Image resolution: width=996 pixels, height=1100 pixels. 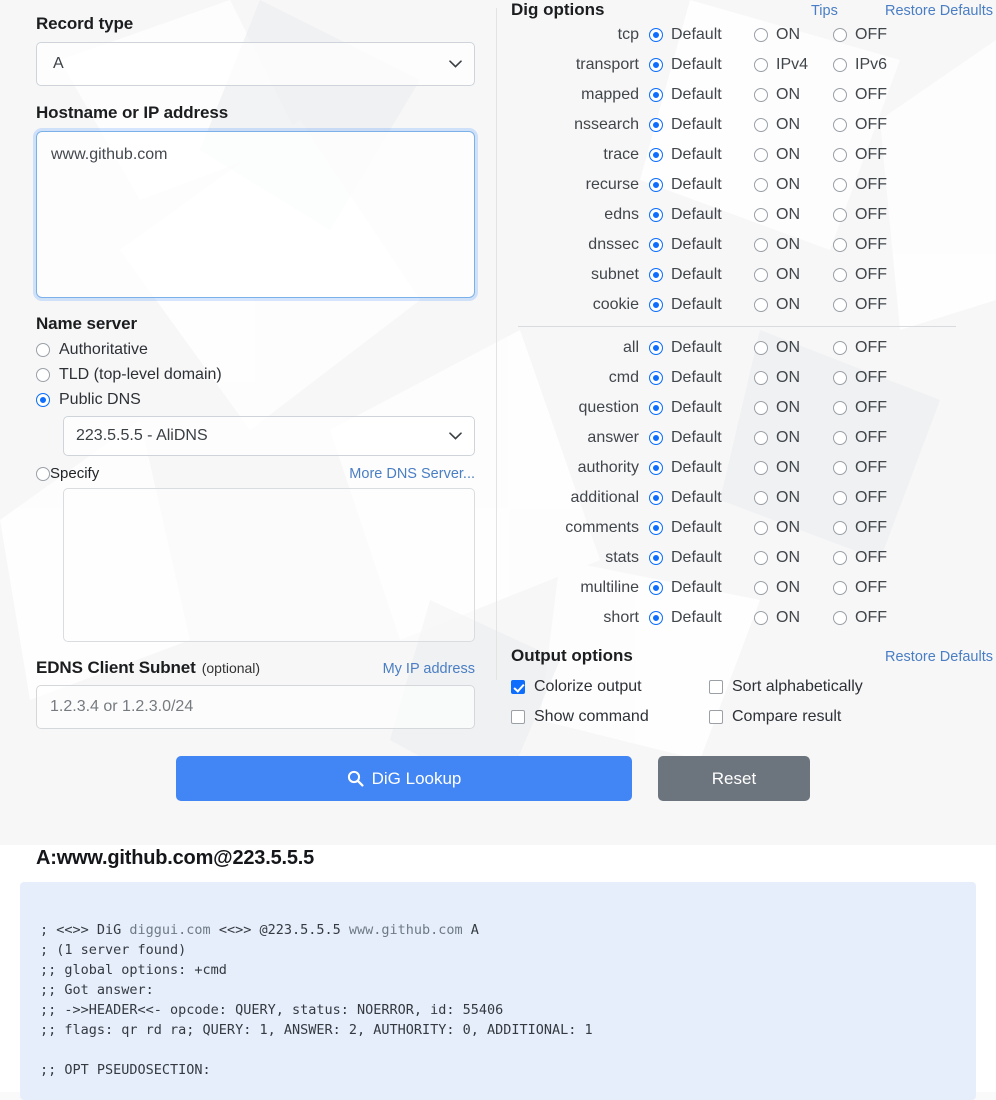 What do you see at coordinates (255, 214) in the screenshot?
I see `hostname-input: www.github.com` at bounding box center [255, 214].